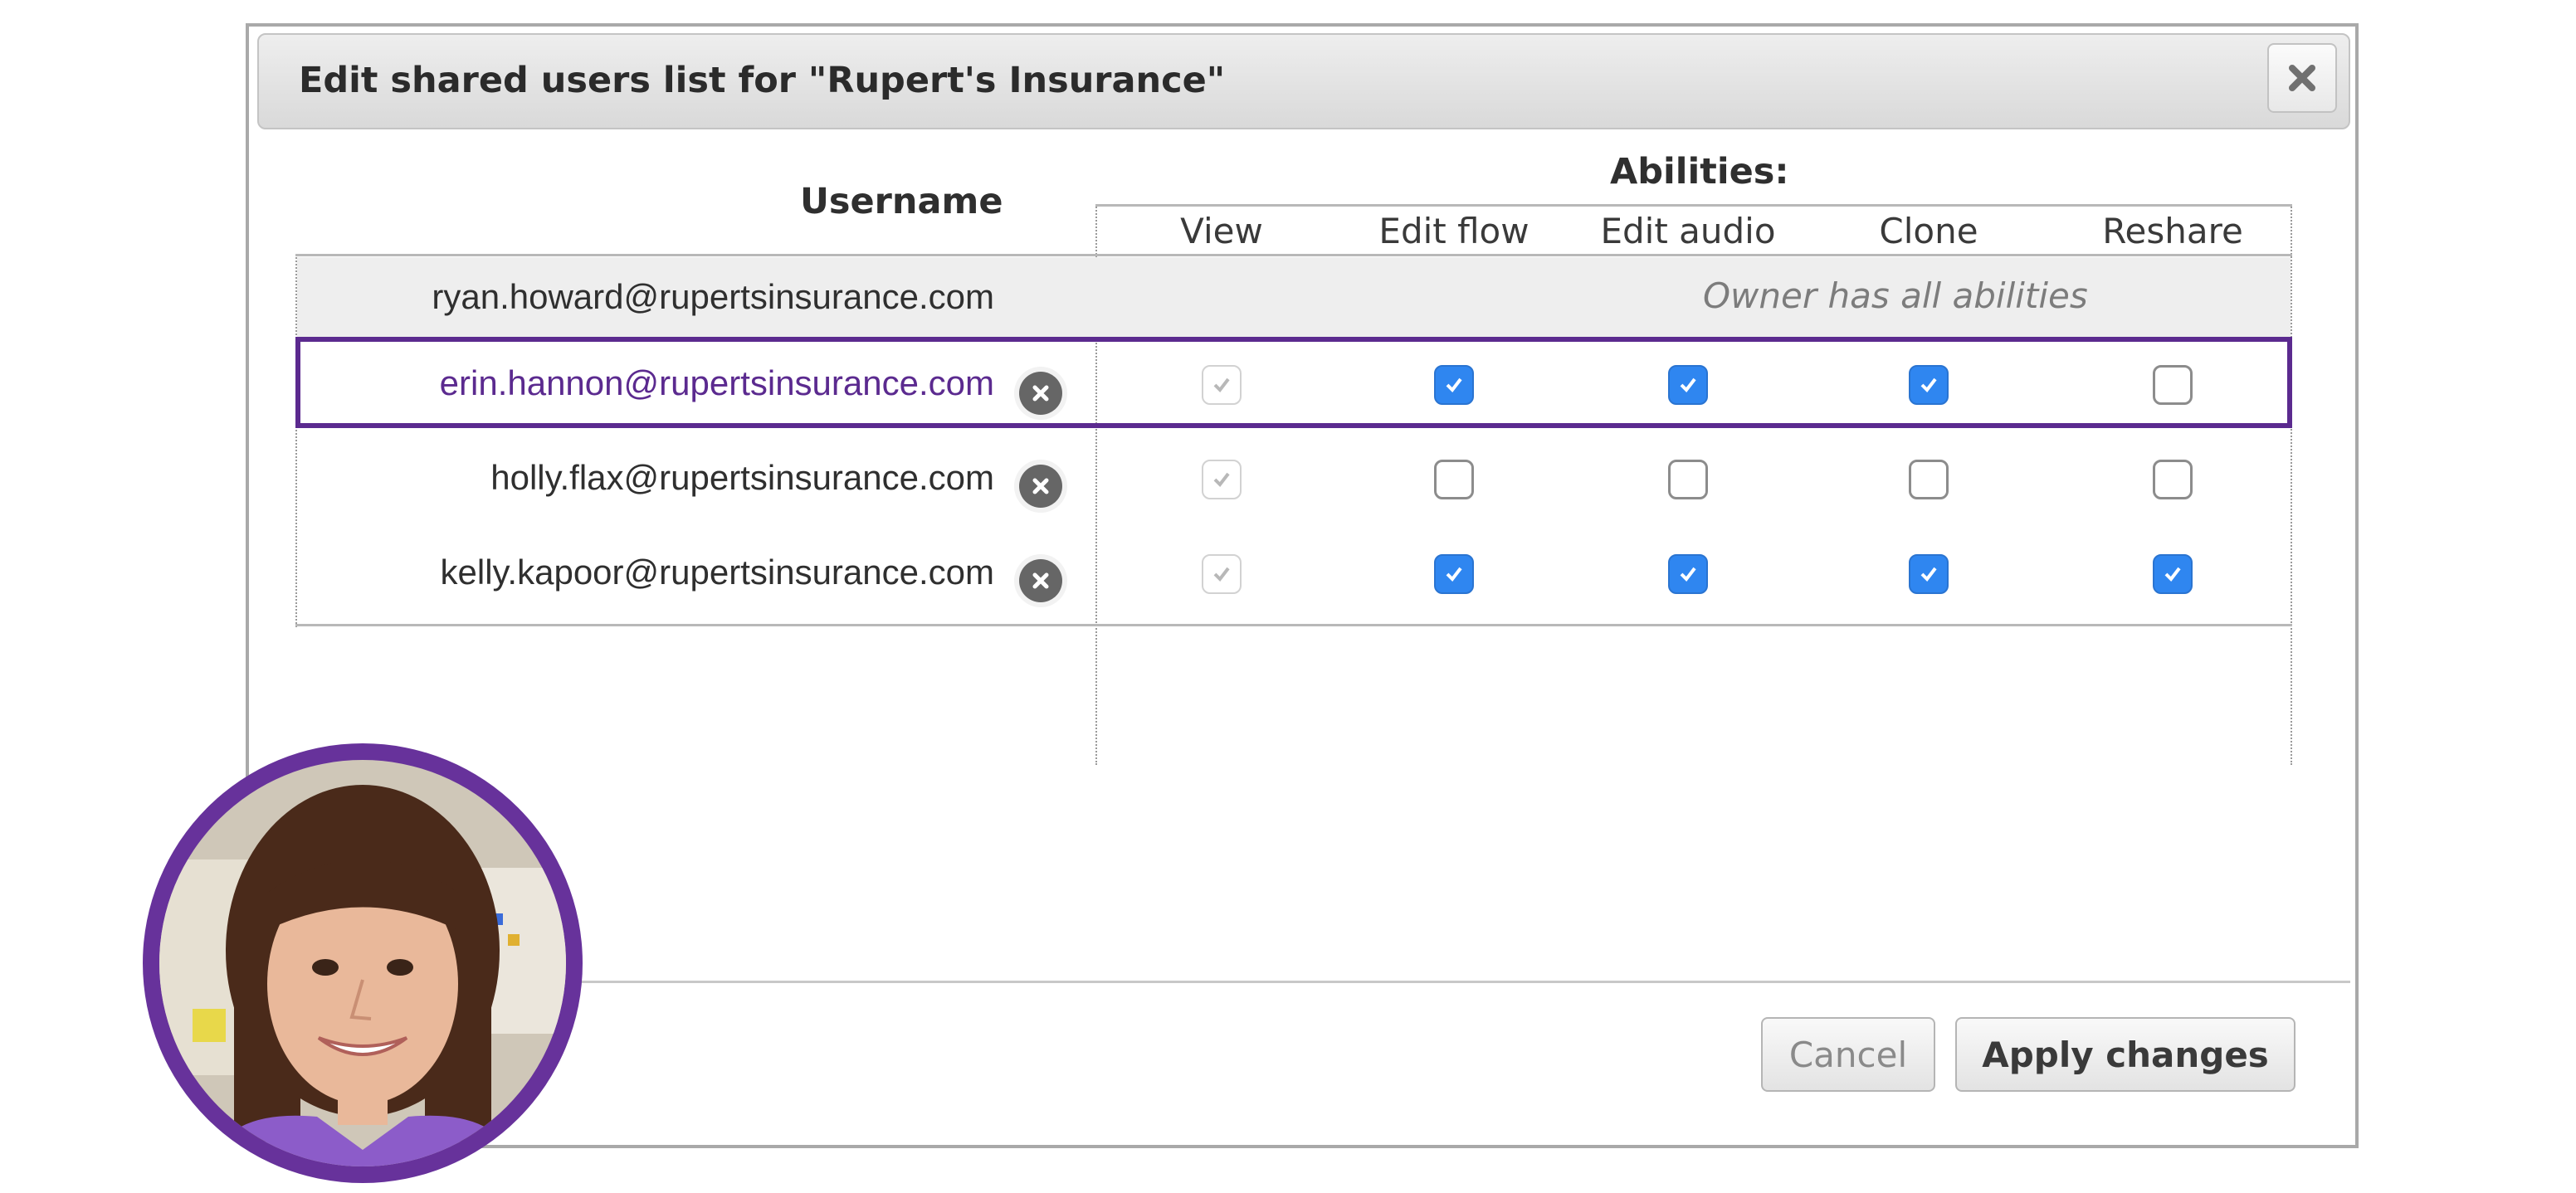 The width and height of the screenshot is (2576, 1193). I want to click on close-icon, so click(2302, 78).